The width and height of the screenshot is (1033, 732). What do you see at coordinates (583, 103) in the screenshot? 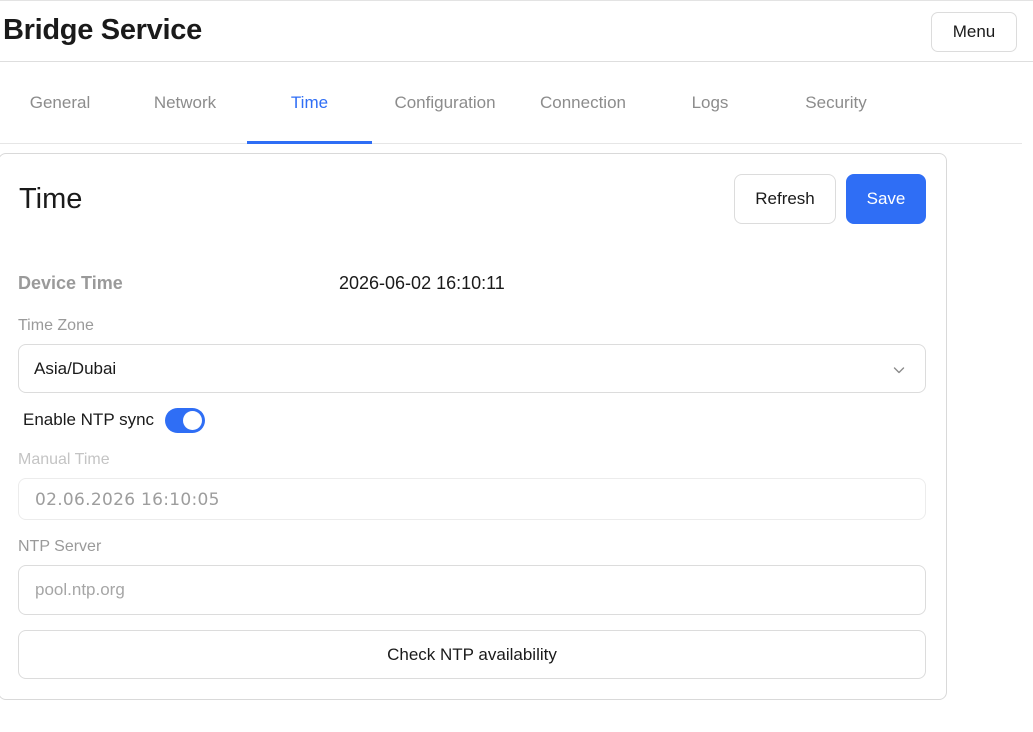
I see `tab-connection: Connection` at bounding box center [583, 103].